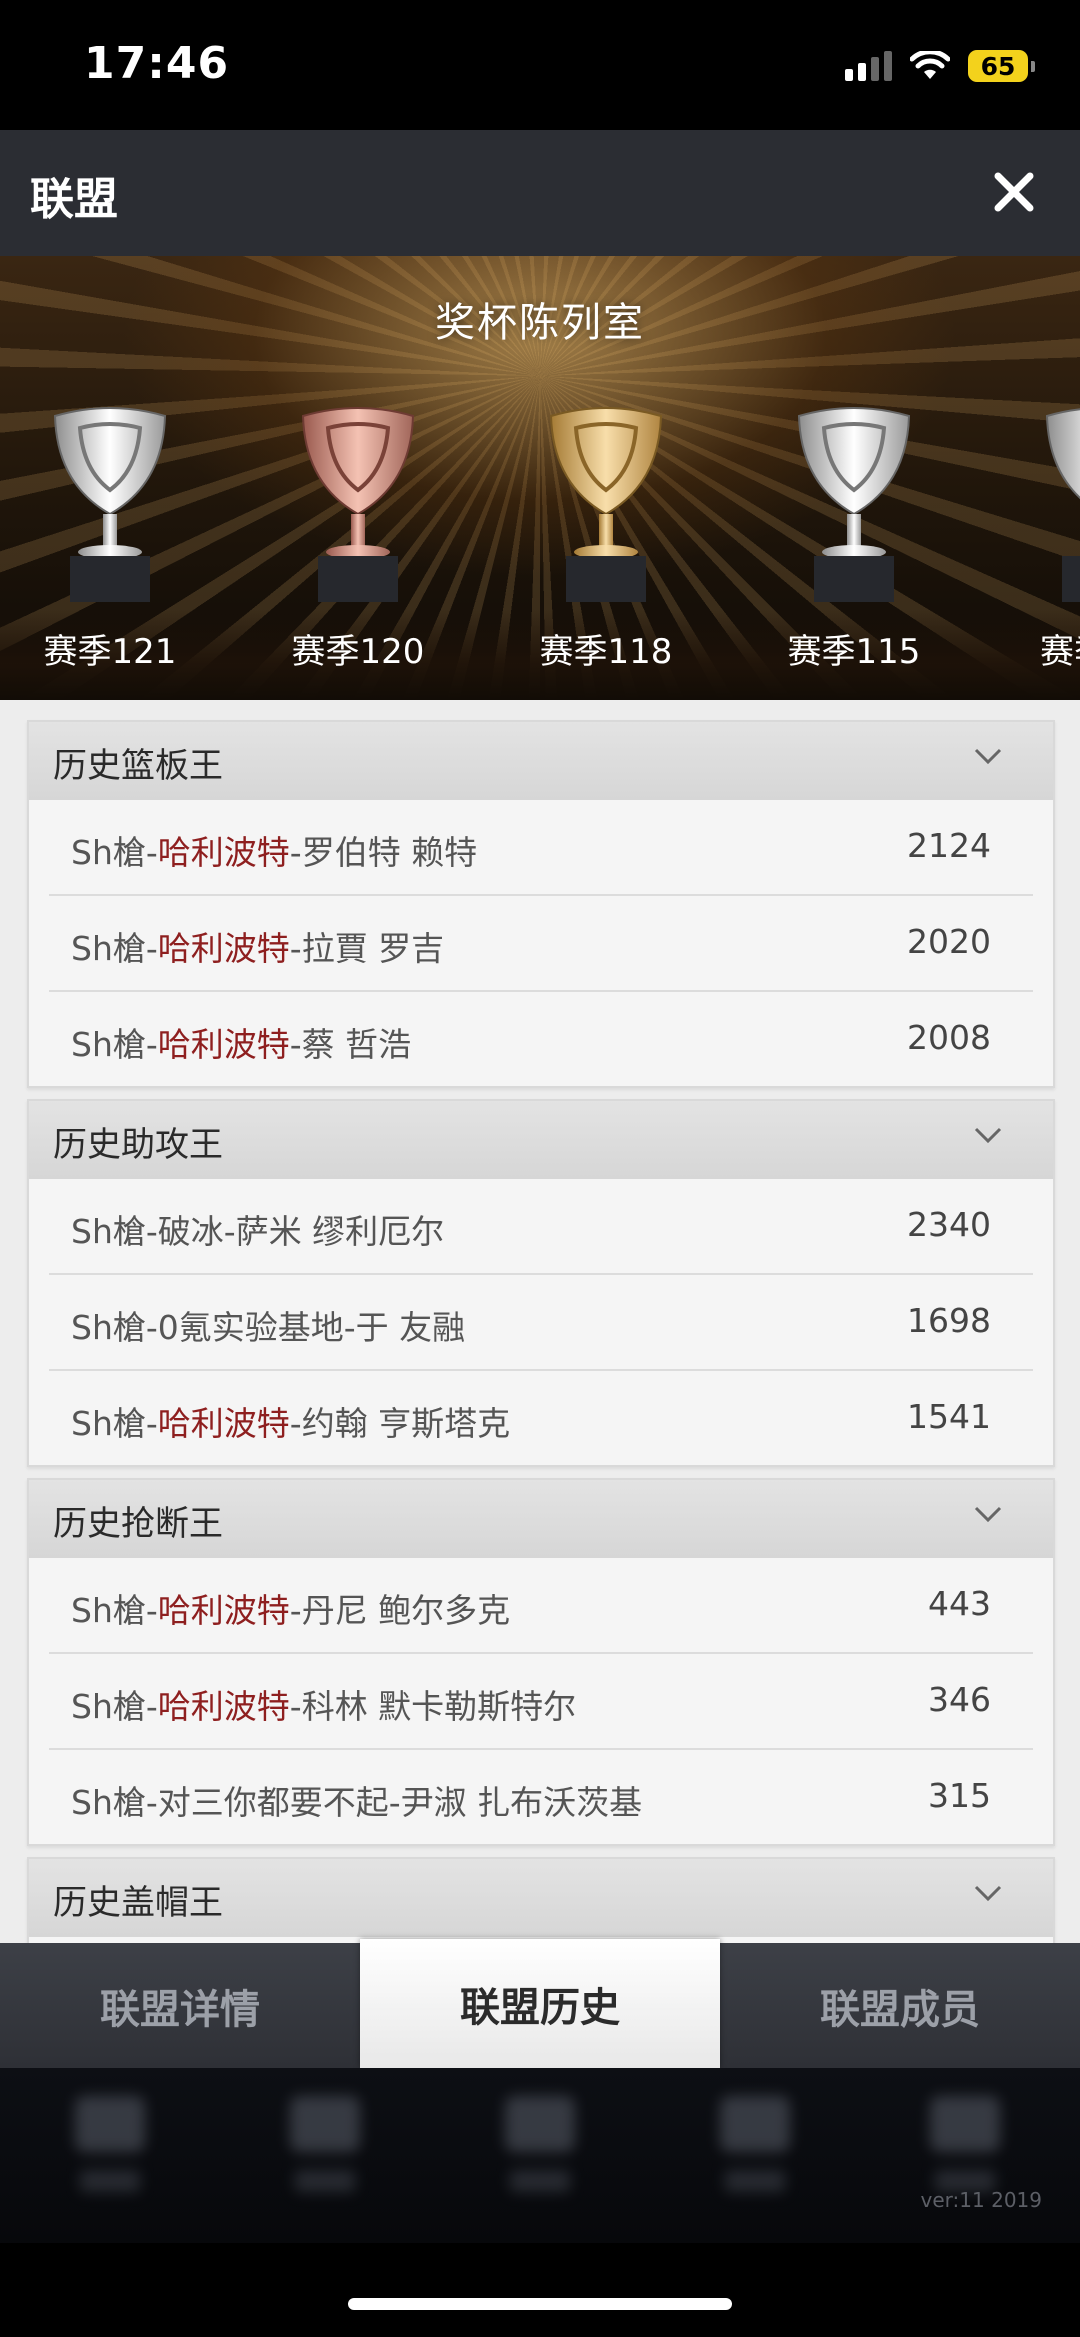  What do you see at coordinates (138, 1145) in the screenshot?
I see `section-title: 历史助攻王` at bounding box center [138, 1145].